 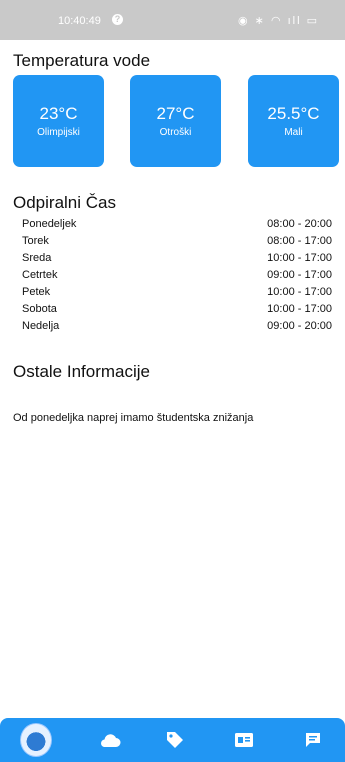 What do you see at coordinates (175, 113) in the screenshot?
I see `temp-value: 27°C` at bounding box center [175, 113].